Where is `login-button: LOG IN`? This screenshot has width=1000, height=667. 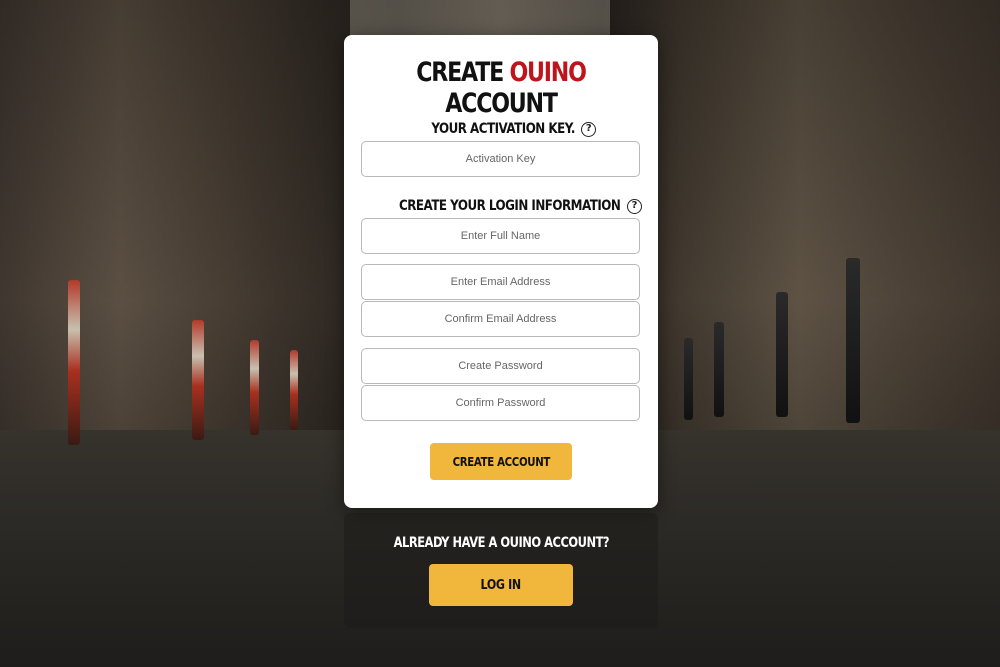
login-button: LOG IN is located at coordinates (501, 585).